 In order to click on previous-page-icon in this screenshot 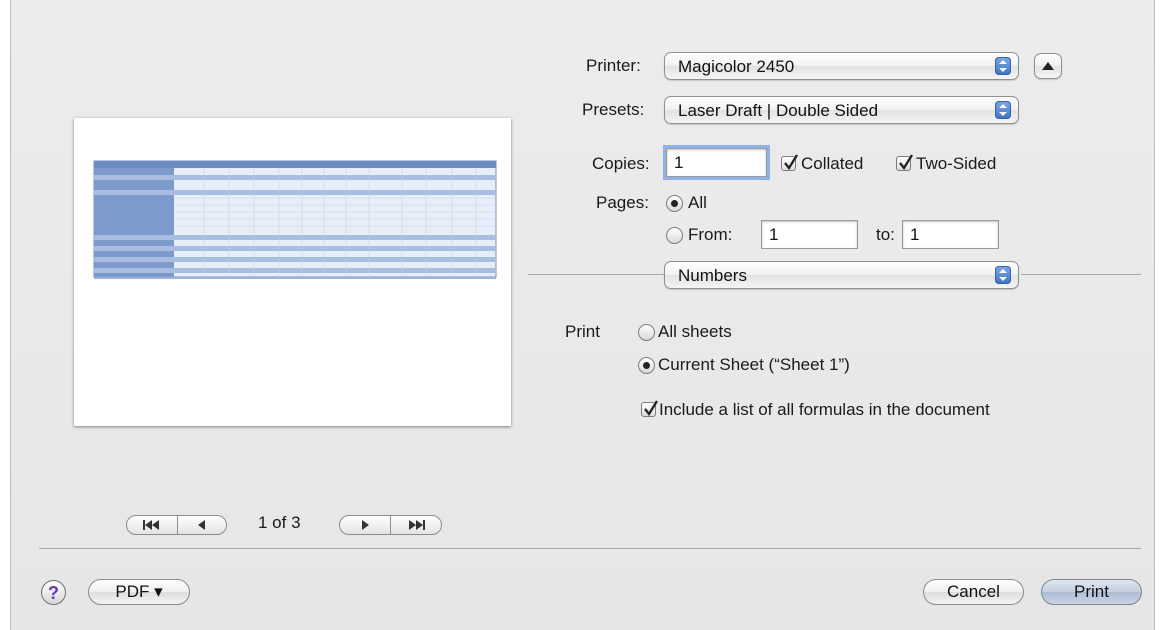, I will do `click(201, 525)`.